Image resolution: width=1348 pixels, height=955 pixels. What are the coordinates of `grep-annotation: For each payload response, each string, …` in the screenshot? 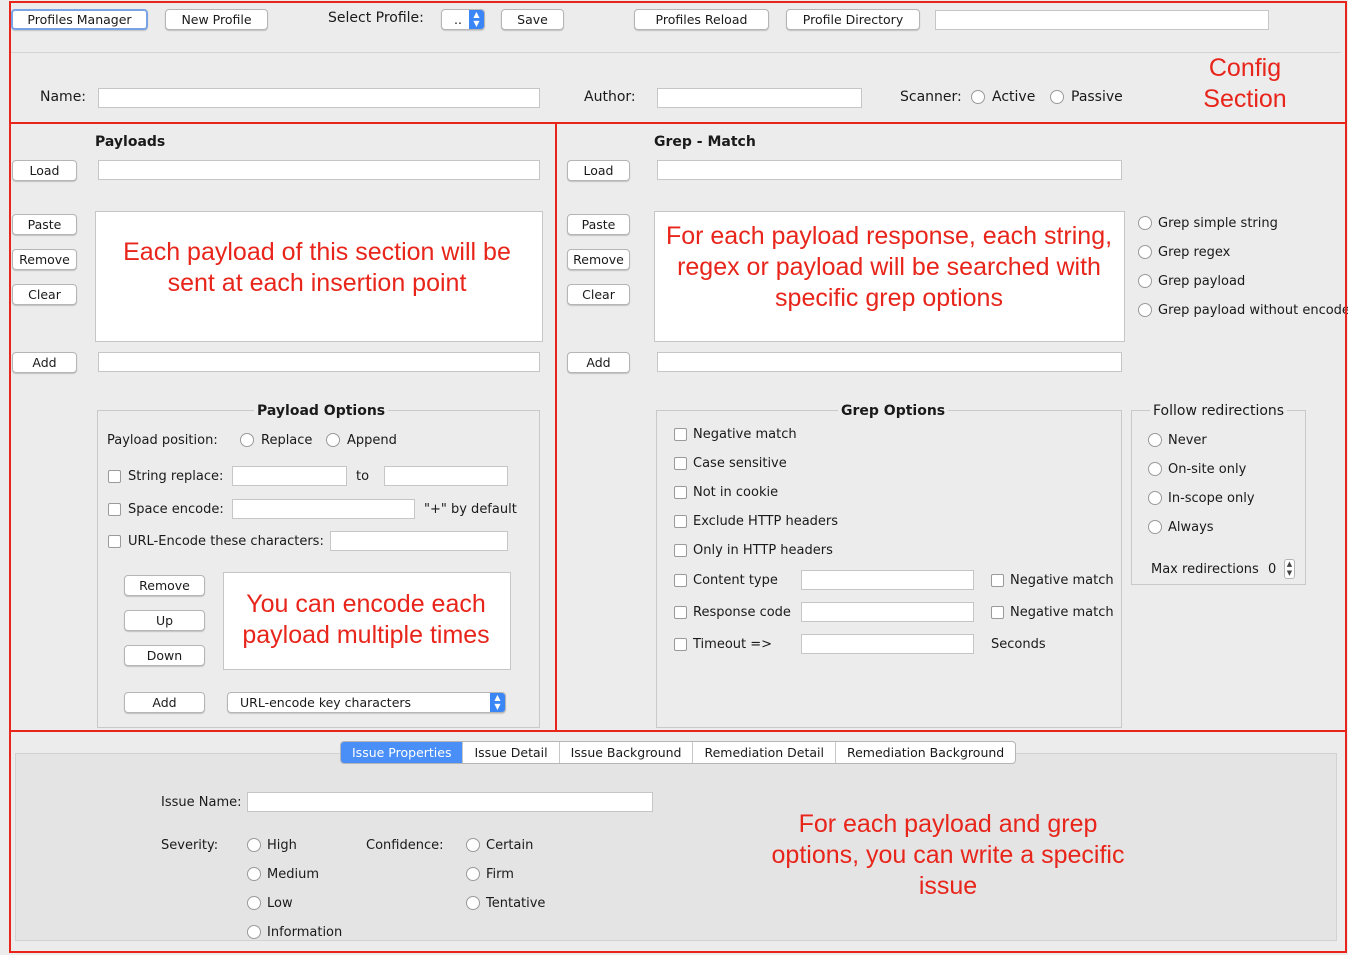 It's located at (889, 267).